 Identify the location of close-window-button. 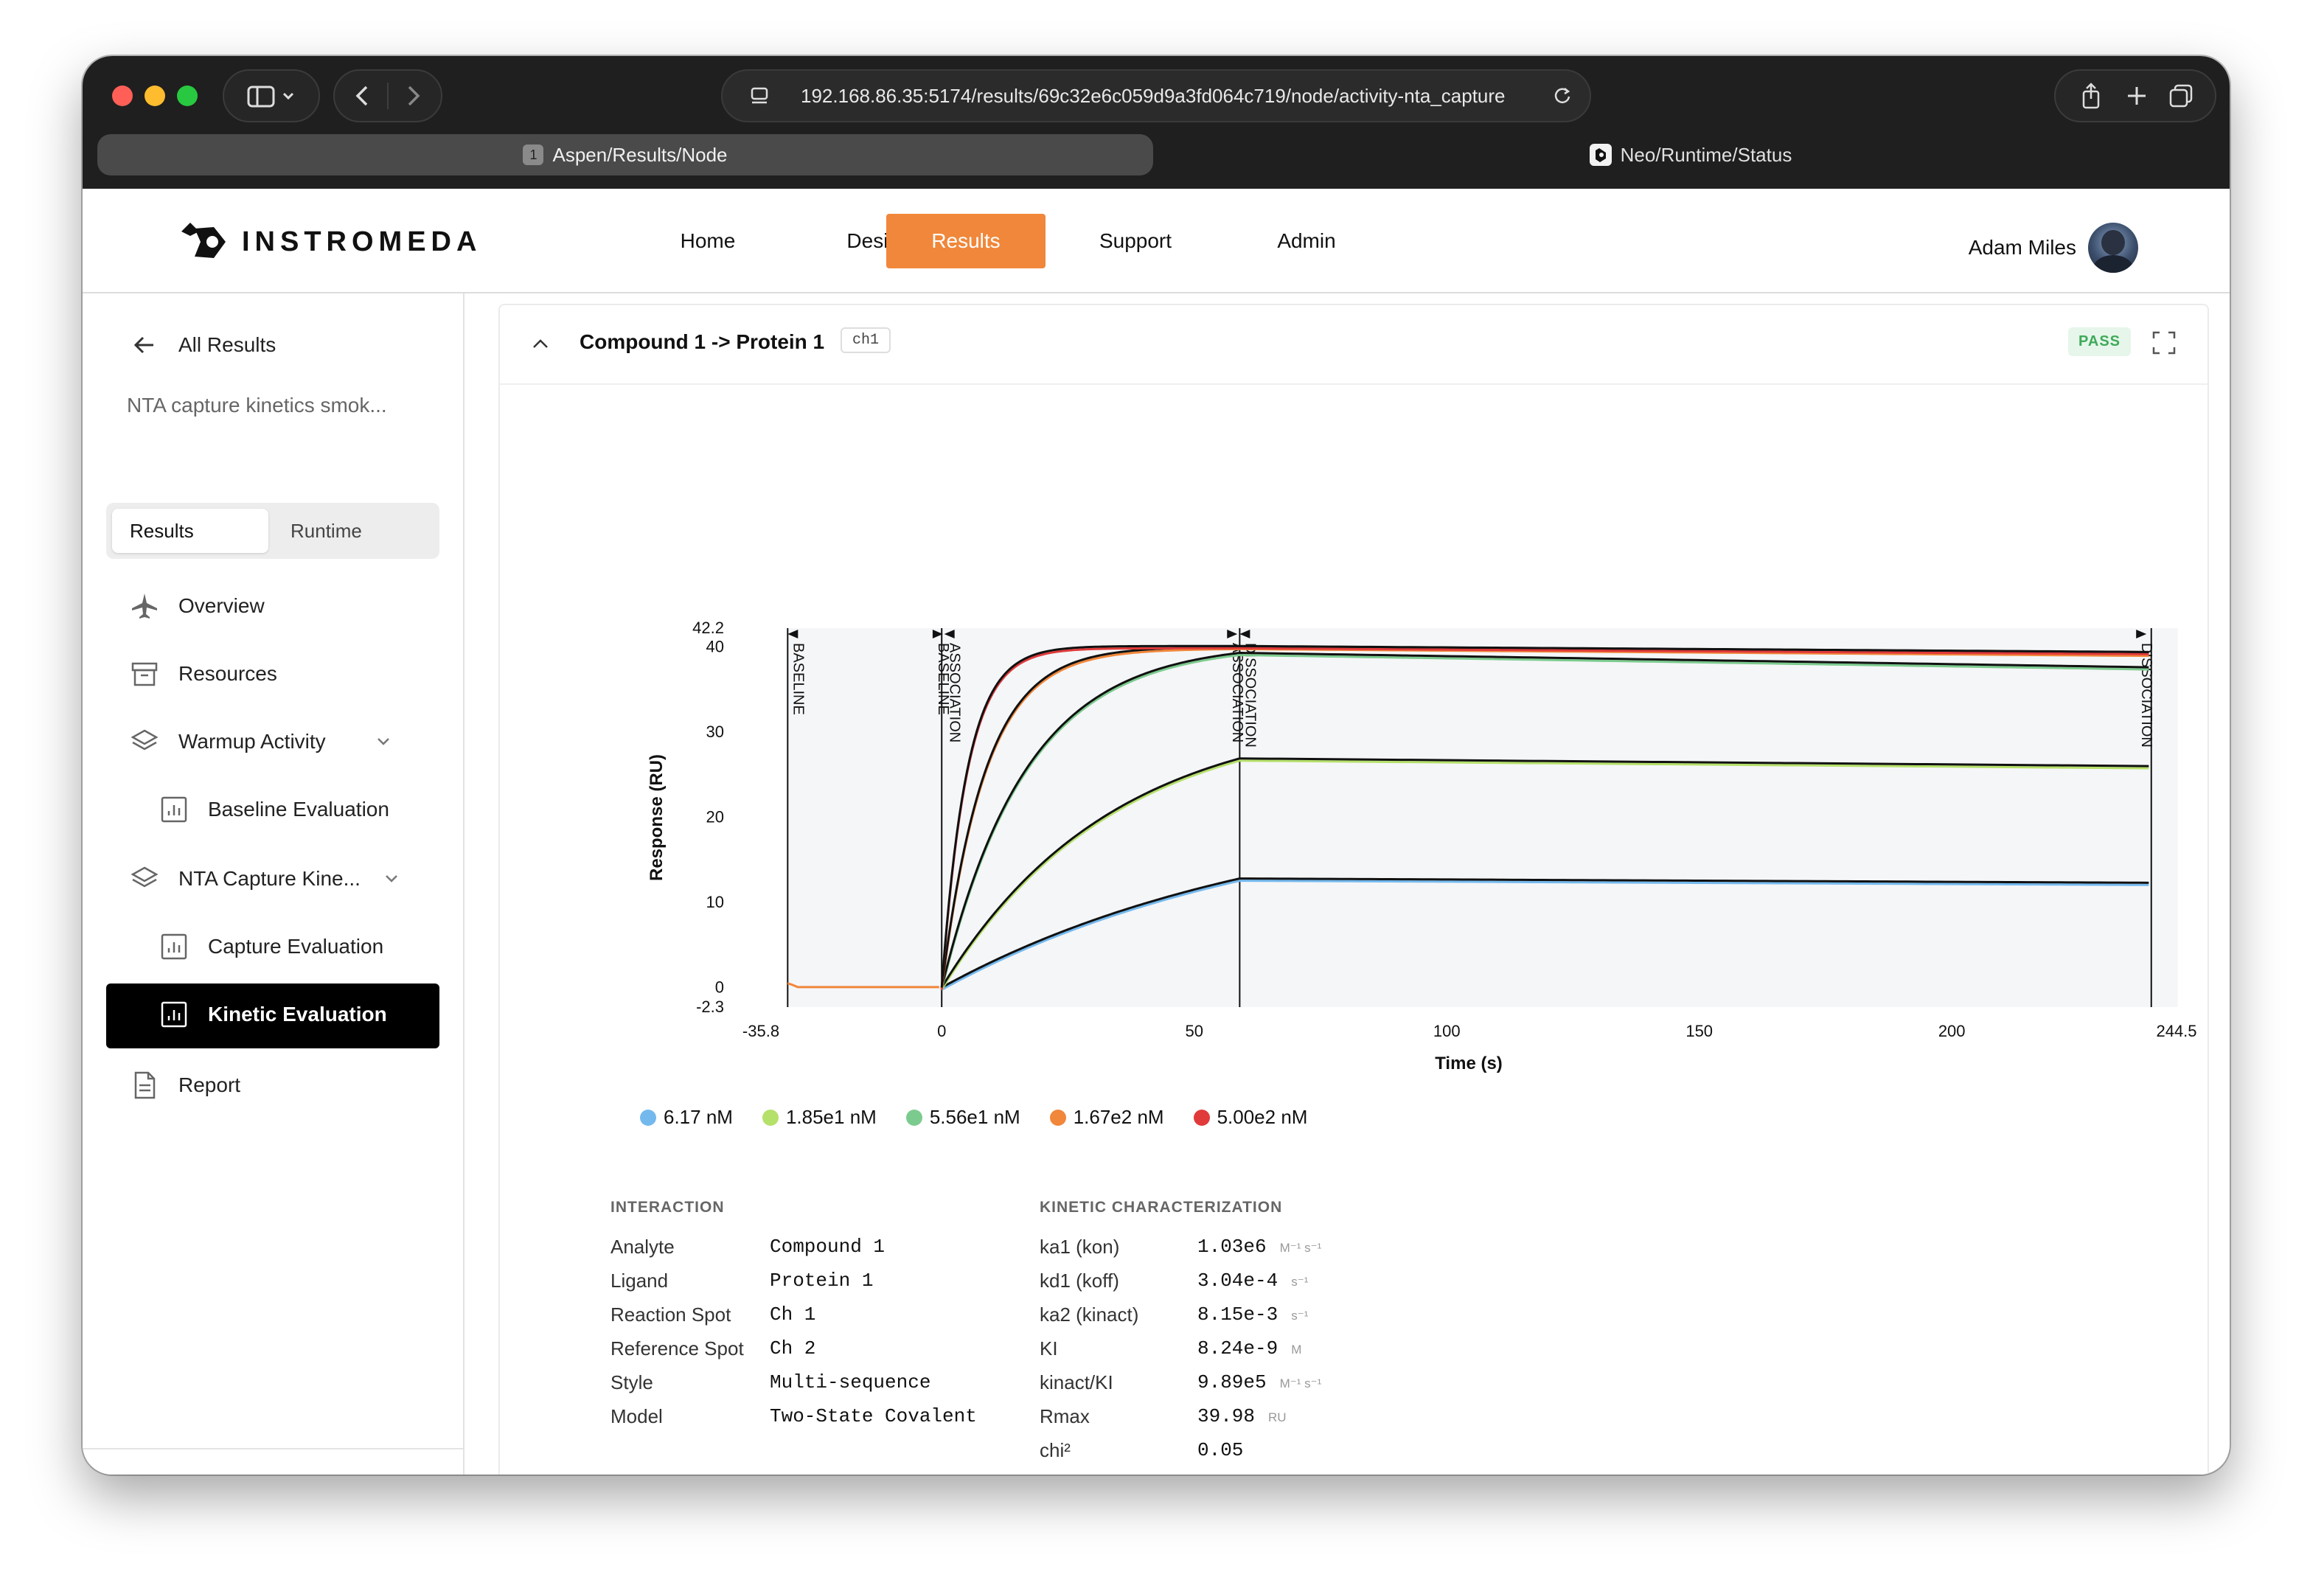
(123, 96).